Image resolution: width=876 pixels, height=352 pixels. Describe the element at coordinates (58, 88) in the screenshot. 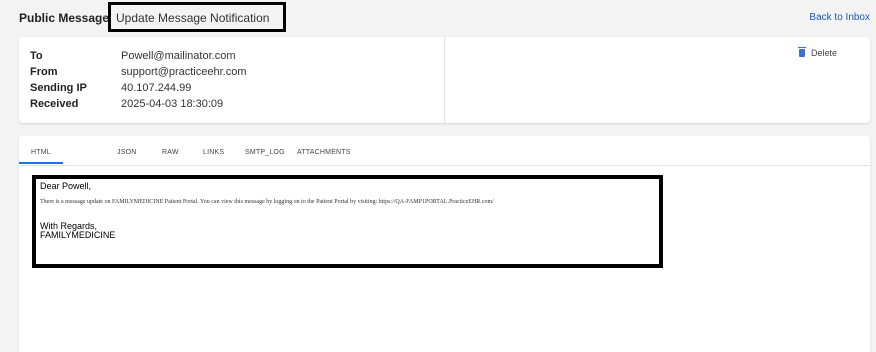

I see `meta-label: Sending IP` at that location.